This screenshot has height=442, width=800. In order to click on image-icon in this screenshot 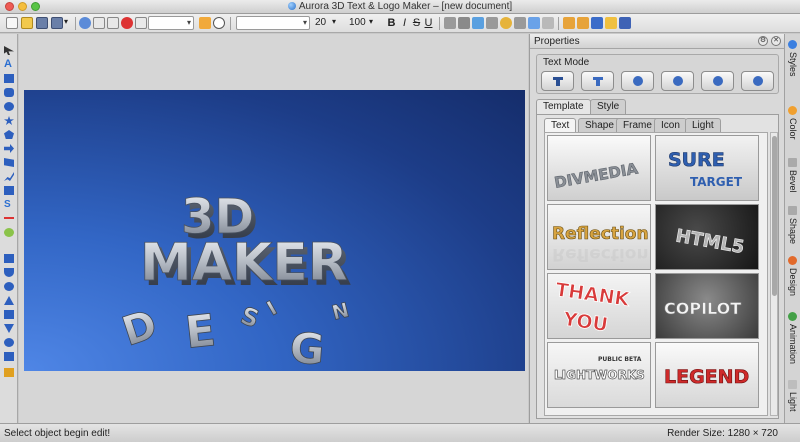, I will do `click(534, 23)`.